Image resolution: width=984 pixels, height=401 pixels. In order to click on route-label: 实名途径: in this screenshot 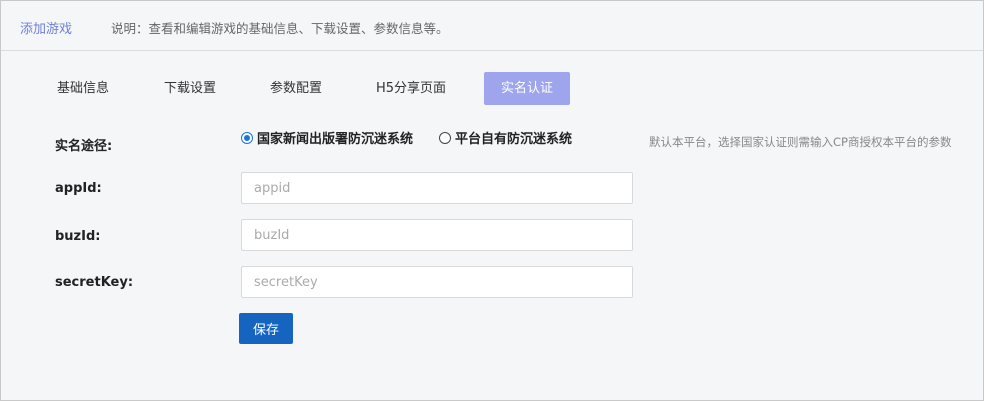, I will do `click(84, 146)`.